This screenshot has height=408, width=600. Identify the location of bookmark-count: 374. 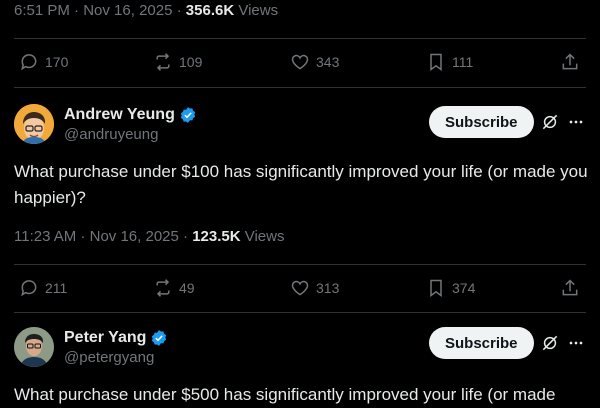
(464, 288).